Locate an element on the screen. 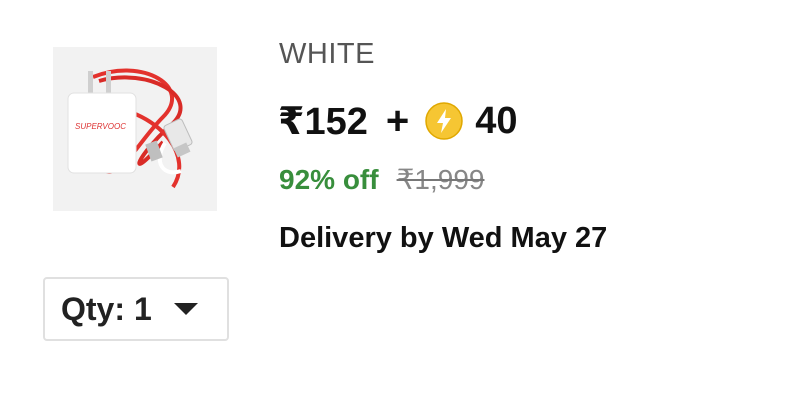 This screenshot has height=406, width=800. charger-image: SUPERVOOC is located at coordinates (135, 129).